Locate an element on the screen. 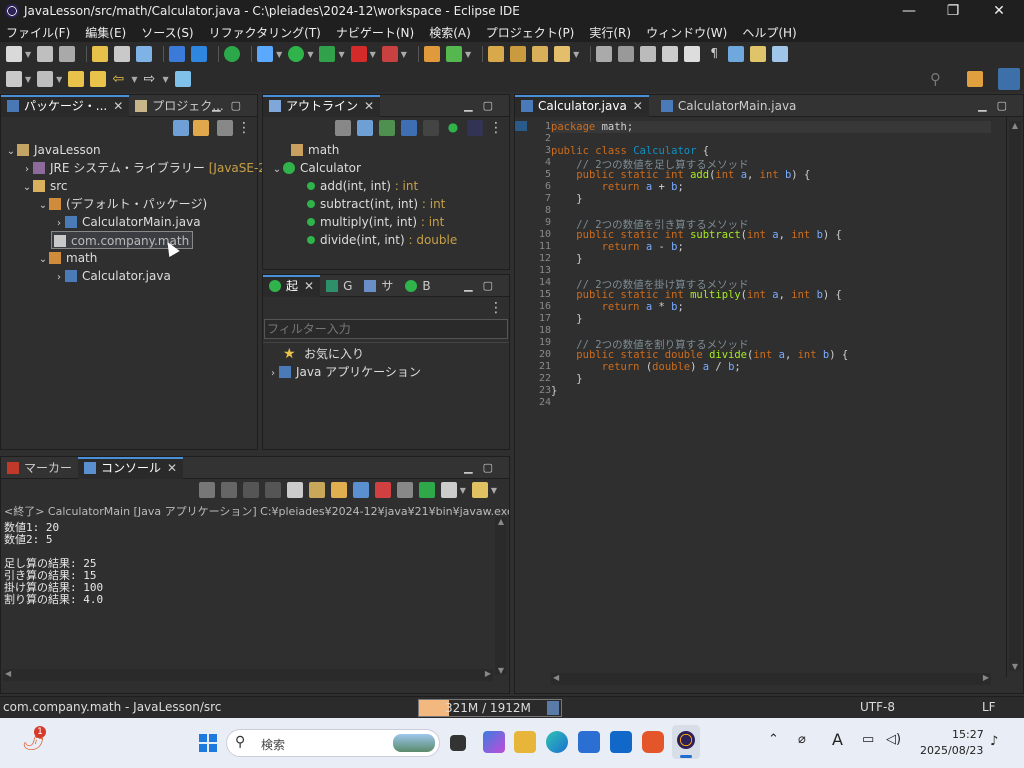 This screenshot has height=768, width=1024. open-perspective-button is located at coordinates (975, 79).